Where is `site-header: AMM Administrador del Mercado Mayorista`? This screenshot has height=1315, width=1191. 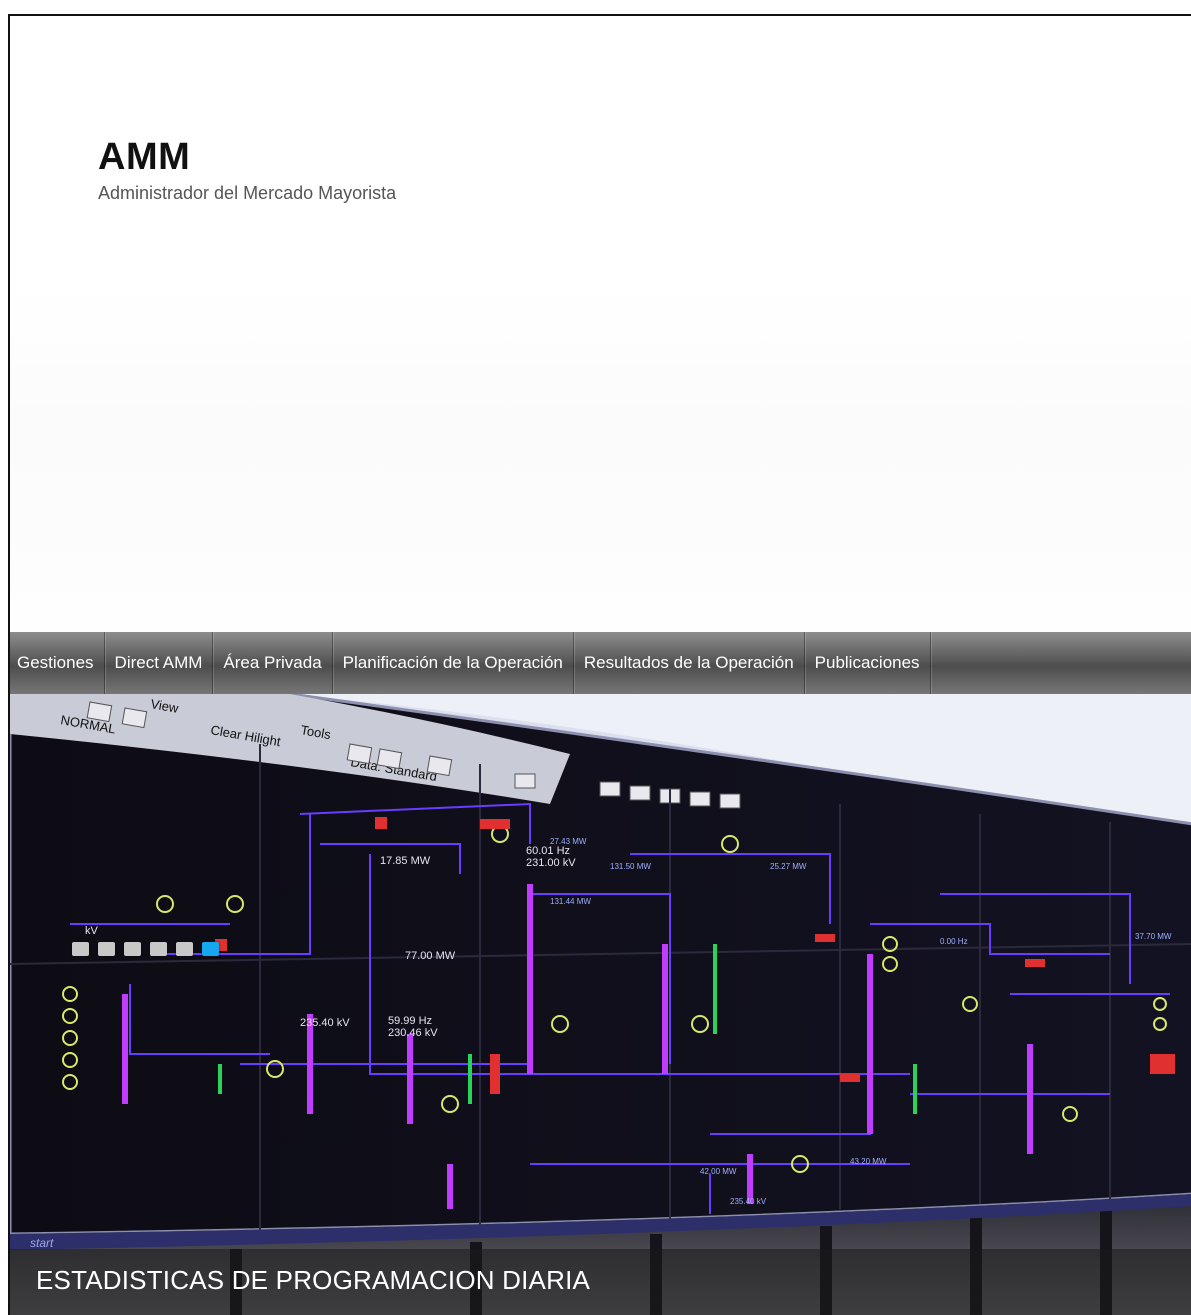 site-header: AMM Administrador del Mercado Mayorista is located at coordinates (247, 170).